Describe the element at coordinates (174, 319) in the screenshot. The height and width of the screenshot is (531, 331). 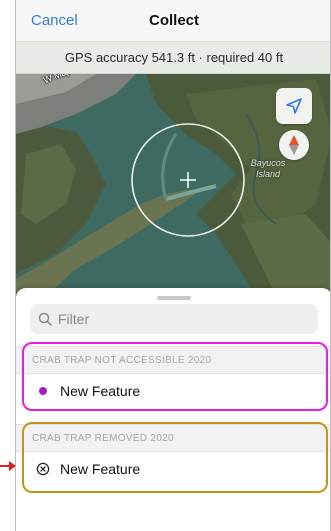
I see `filter-input: Filter` at that location.